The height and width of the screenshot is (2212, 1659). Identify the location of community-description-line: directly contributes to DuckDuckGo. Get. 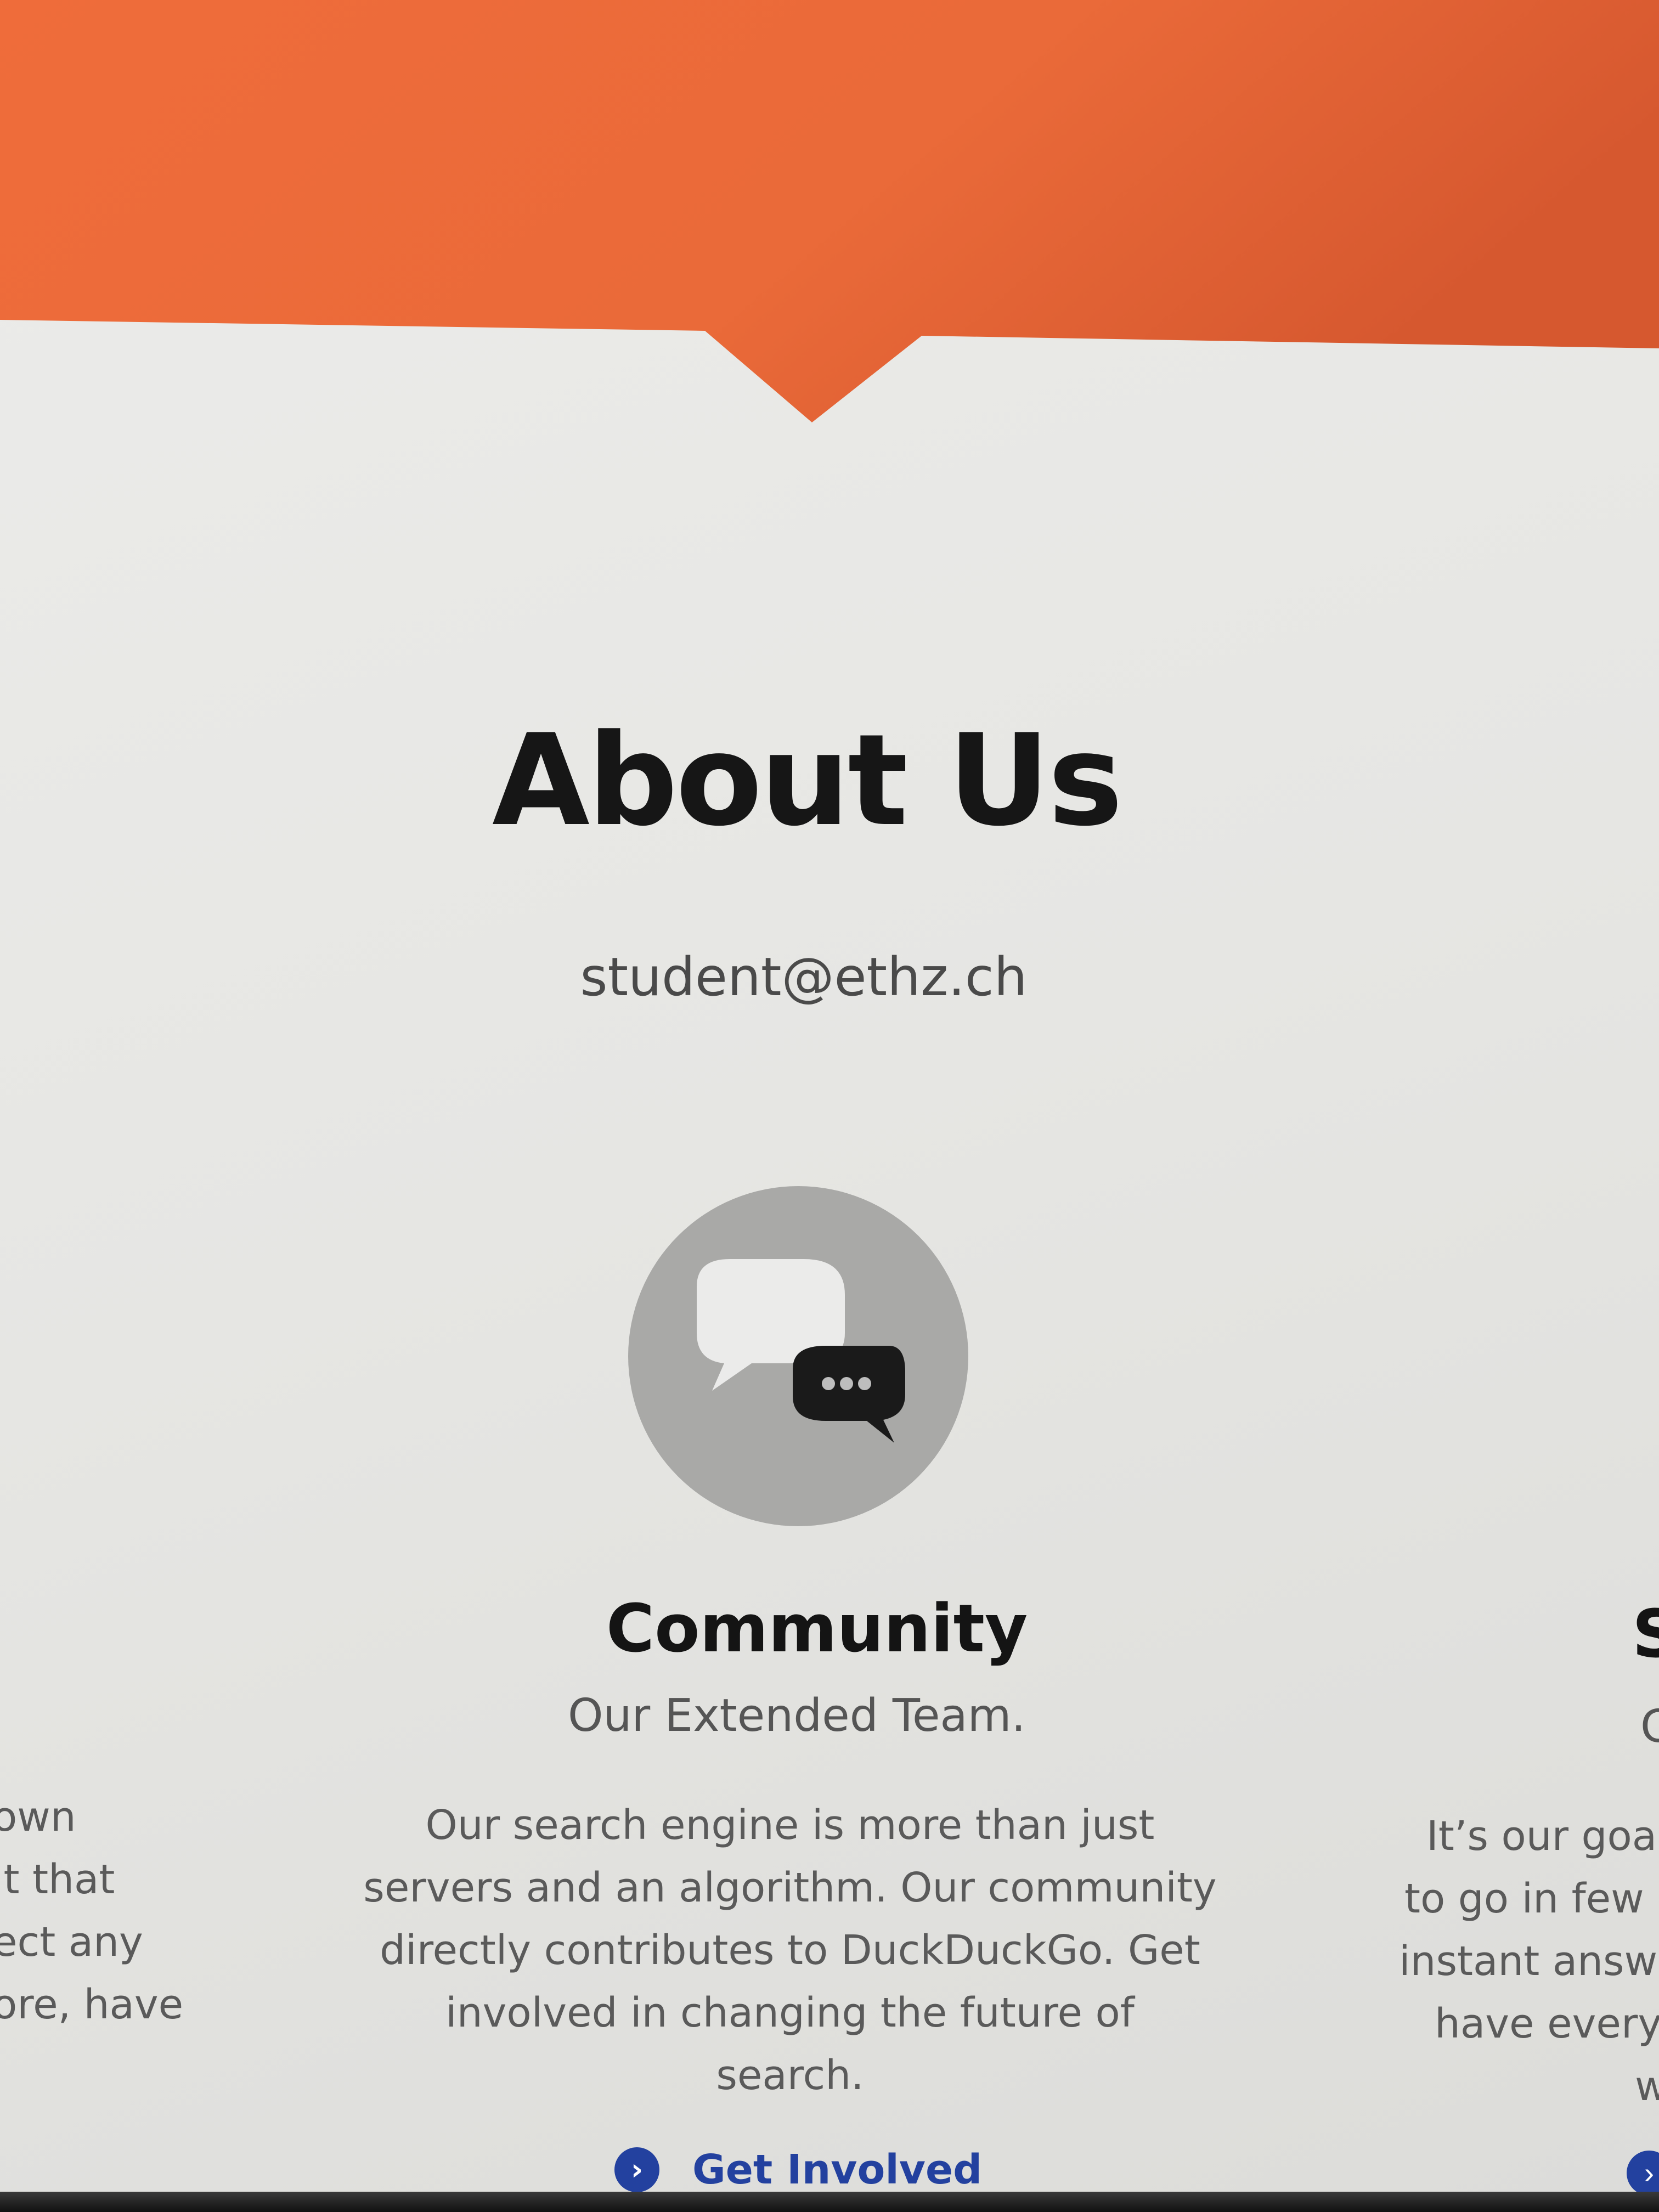
(790, 1950).